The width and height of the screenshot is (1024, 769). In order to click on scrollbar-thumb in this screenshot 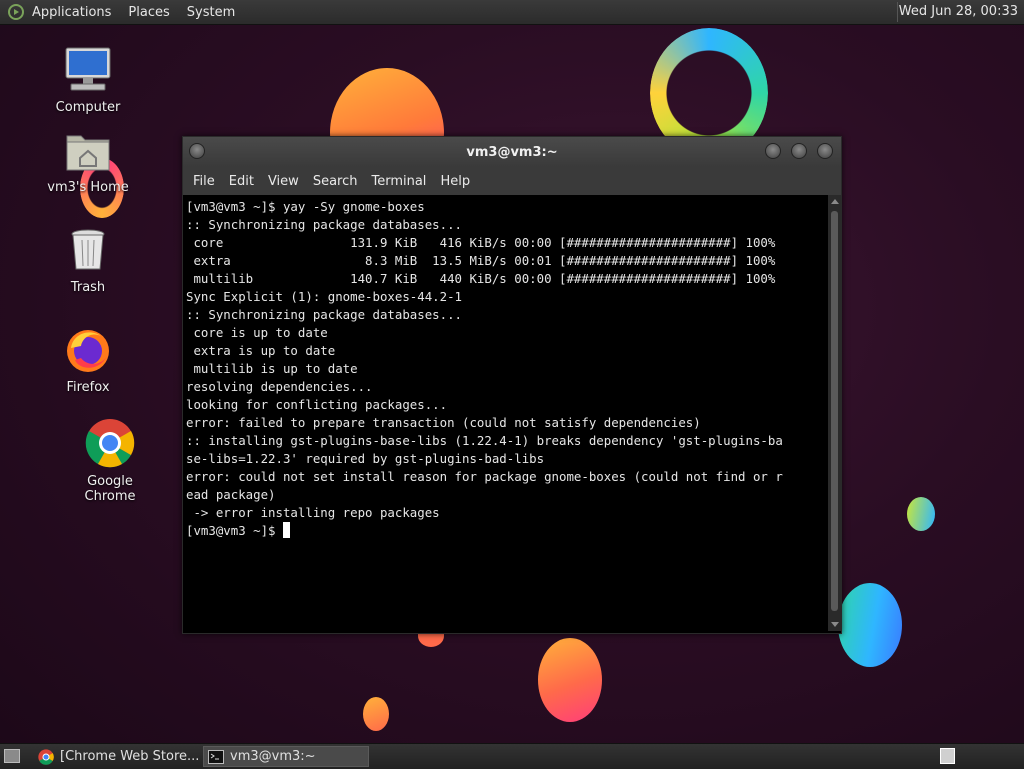, I will do `click(834, 411)`.